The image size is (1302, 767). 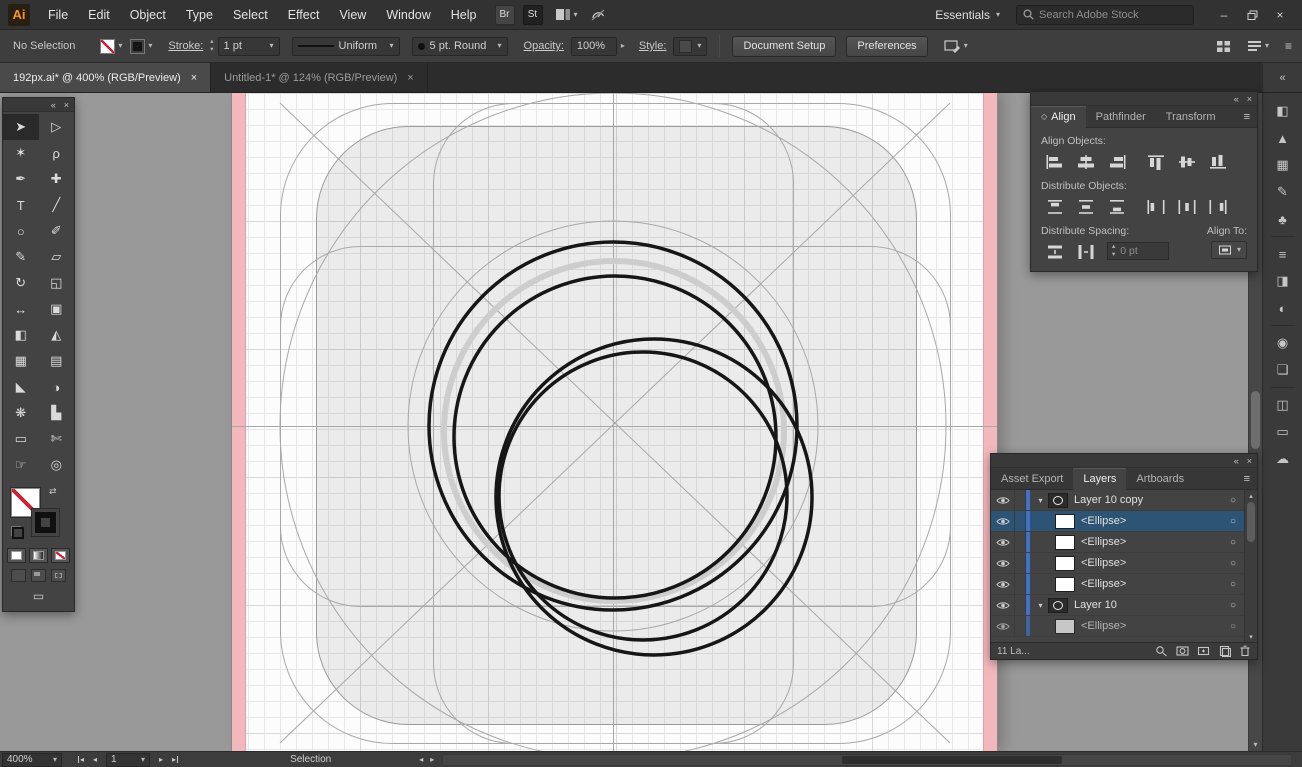 What do you see at coordinates (57, 257) in the screenshot?
I see `eraser-tool: ▱` at bounding box center [57, 257].